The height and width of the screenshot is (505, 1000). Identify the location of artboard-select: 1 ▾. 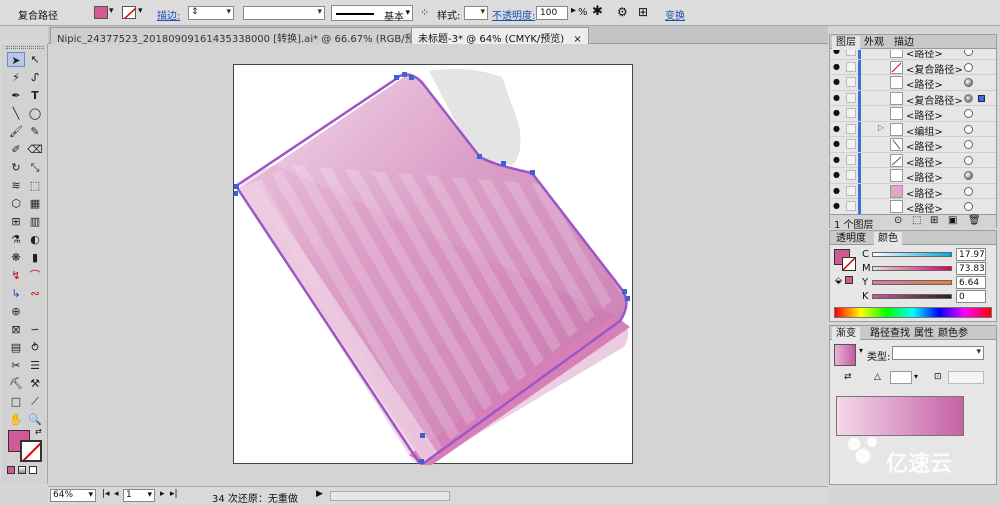
(139, 495).